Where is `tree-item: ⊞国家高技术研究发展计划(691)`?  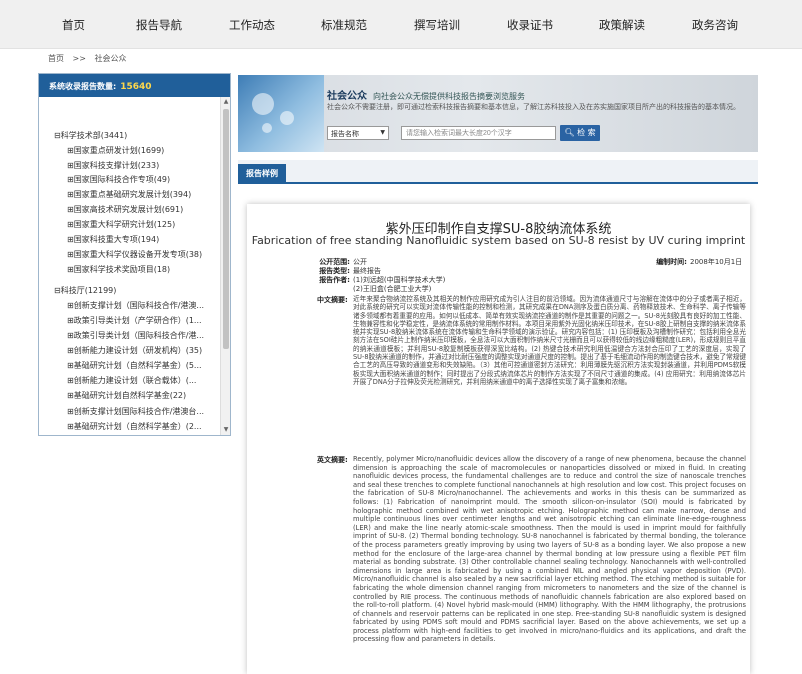 tree-item: ⊞国家高技术研究发展计划(691) is located at coordinates (143, 209).